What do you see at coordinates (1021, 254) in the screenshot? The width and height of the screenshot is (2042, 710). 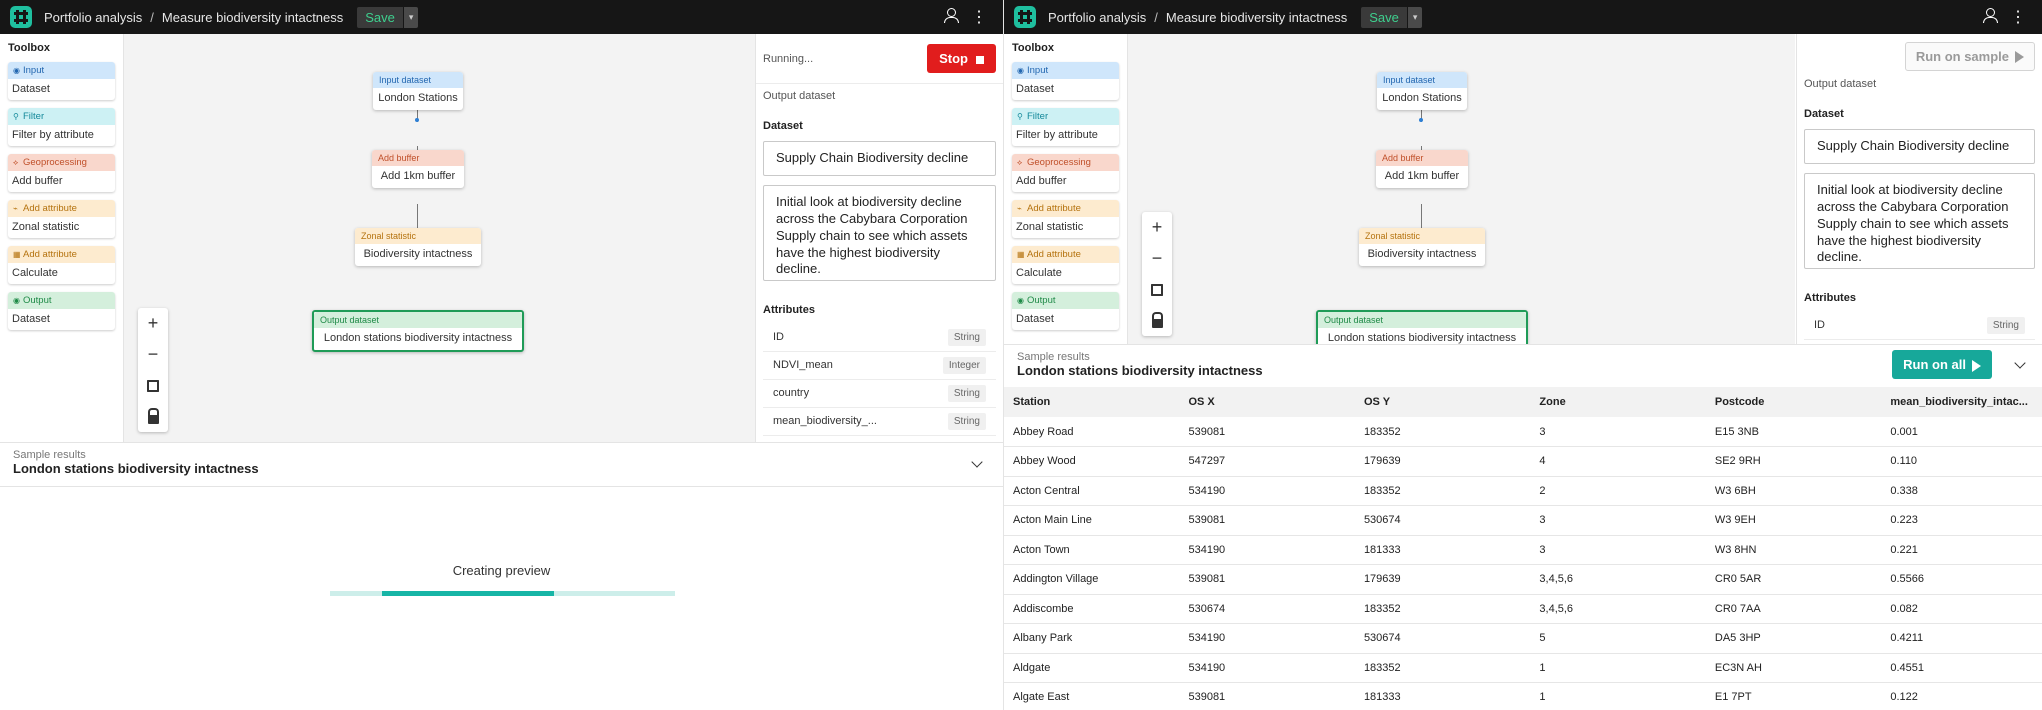 I see `calculator-icon: ▦` at bounding box center [1021, 254].